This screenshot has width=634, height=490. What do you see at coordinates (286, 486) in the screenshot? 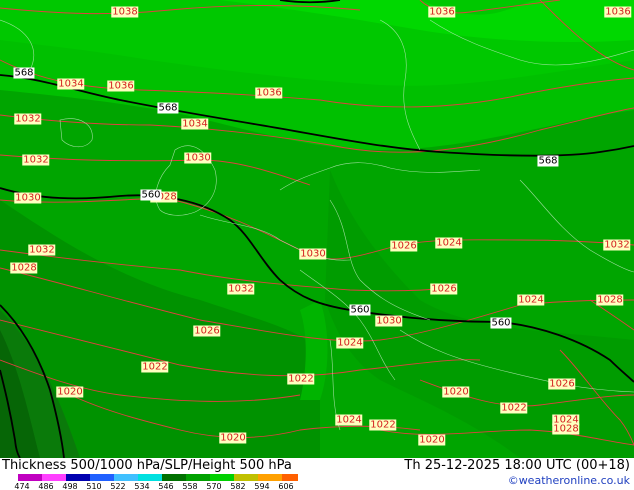
I see `legend-tick-label: 606` at bounding box center [286, 486].